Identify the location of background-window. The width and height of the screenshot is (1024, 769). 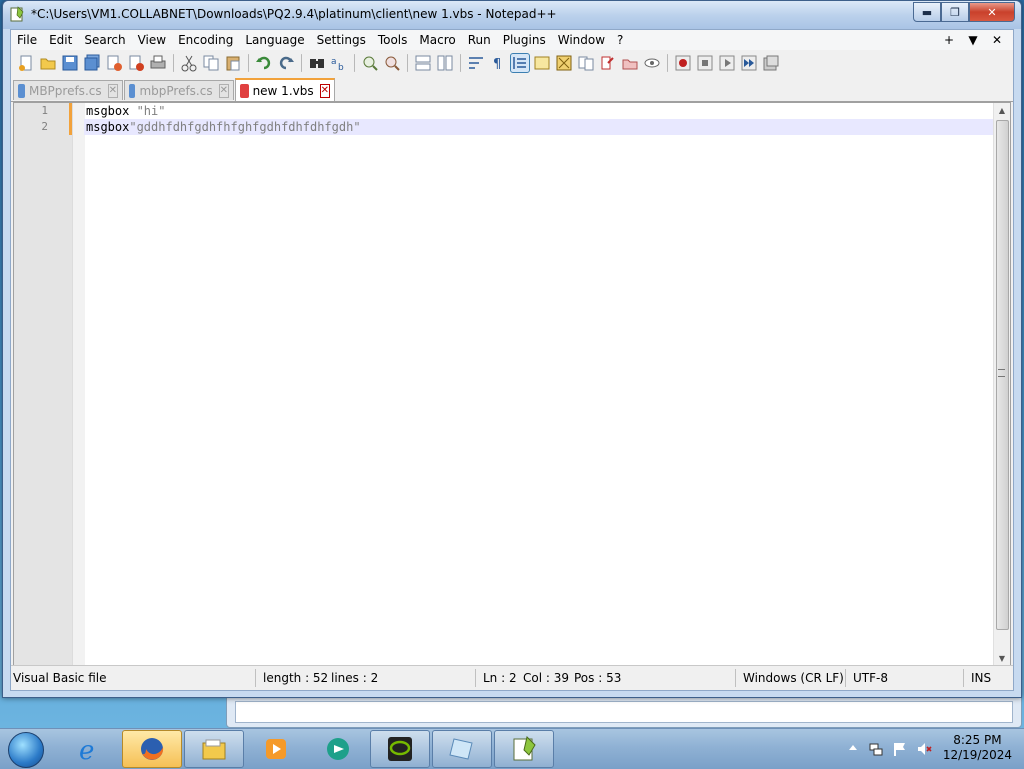
(624, 711).